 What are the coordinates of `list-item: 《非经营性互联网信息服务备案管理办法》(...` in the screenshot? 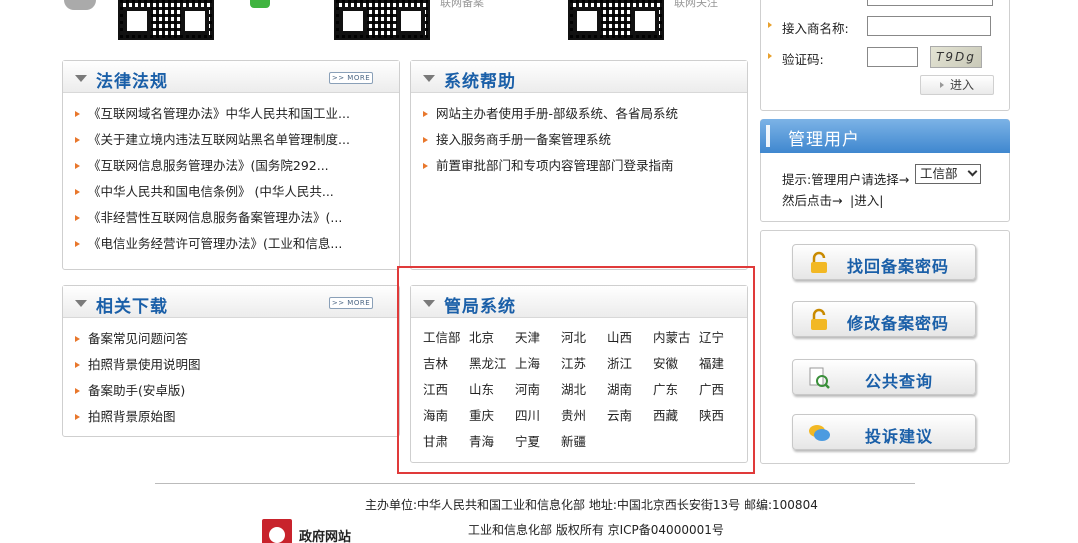 It's located at (236, 220).